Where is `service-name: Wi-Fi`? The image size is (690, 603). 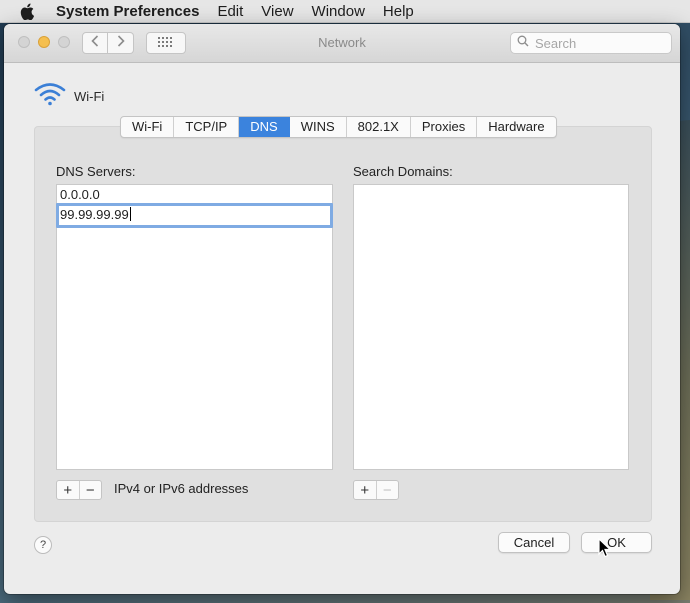
service-name: Wi-Fi is located at coordinates (89, 96).